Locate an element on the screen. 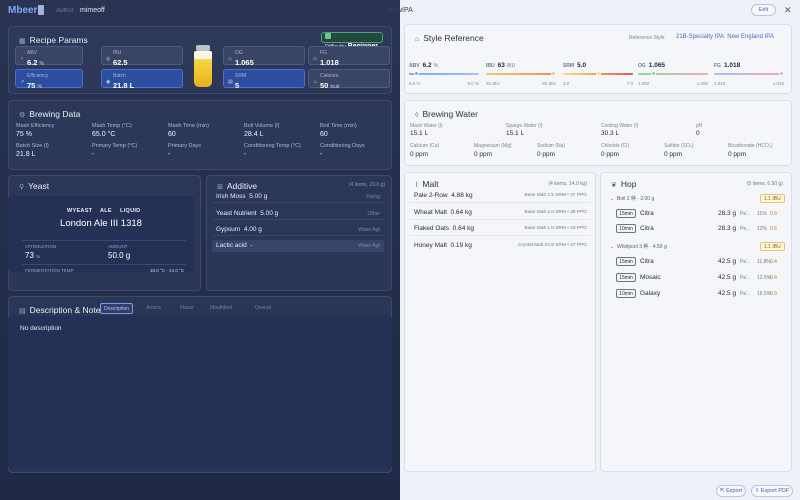  hop-row: 15min Mosaic 42.5 g Pe... 12.5% 0.4 is located at coordinates (698, 278).